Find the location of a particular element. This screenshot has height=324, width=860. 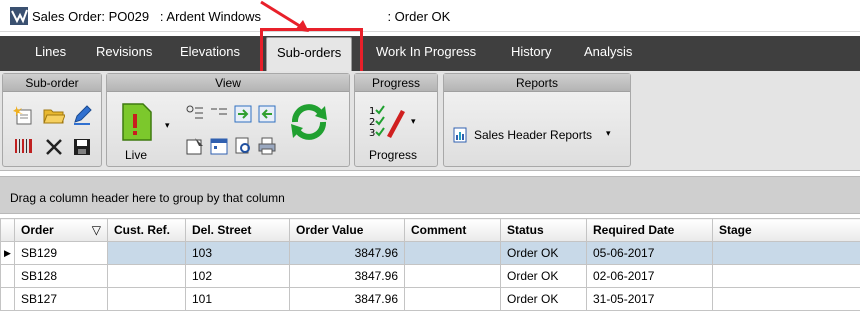

column-header-order: Order ▽ is located at coordinates (61, 230).